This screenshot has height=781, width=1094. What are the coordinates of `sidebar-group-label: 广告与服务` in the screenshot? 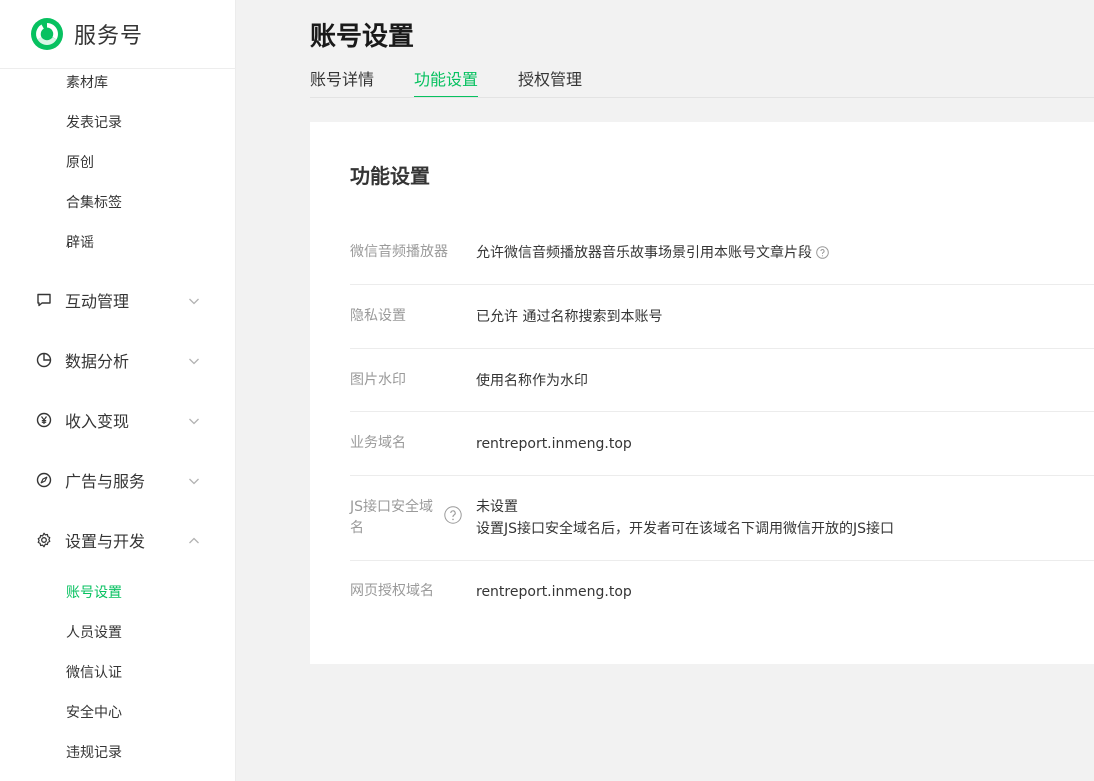 It's located at (105, 481).